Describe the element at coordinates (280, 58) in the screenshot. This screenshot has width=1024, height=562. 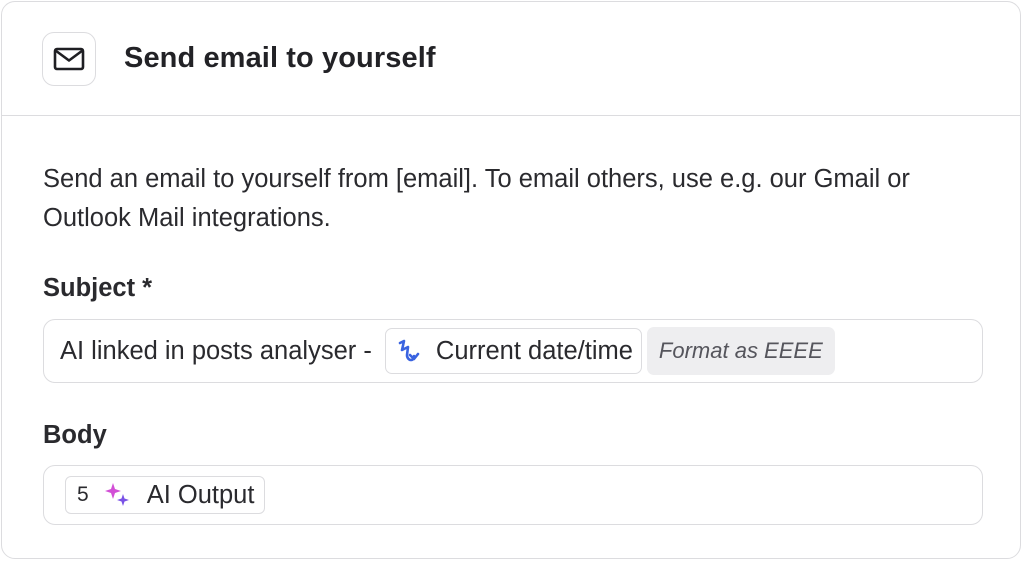
I see `card-title: Send email to yourself` at that location.